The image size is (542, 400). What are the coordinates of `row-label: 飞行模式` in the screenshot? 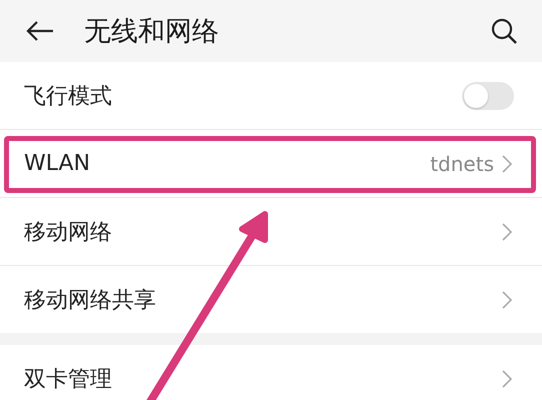 It's located at (68, 96).